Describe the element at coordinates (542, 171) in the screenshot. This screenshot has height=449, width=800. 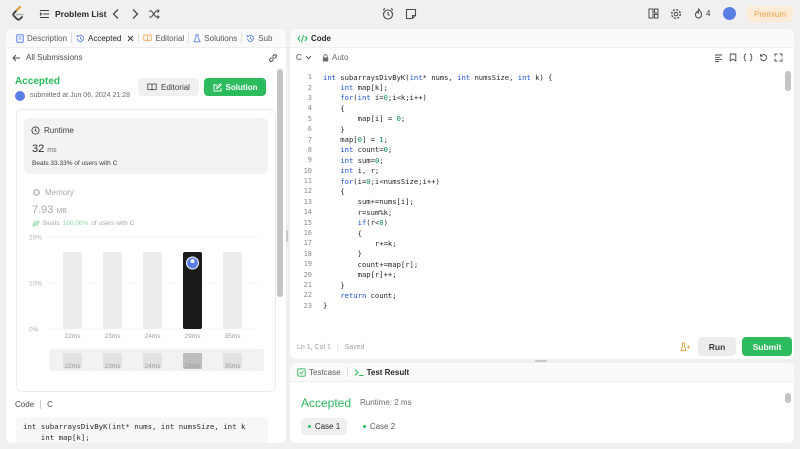
I see `code-line: 10 int i, r;` at that location.